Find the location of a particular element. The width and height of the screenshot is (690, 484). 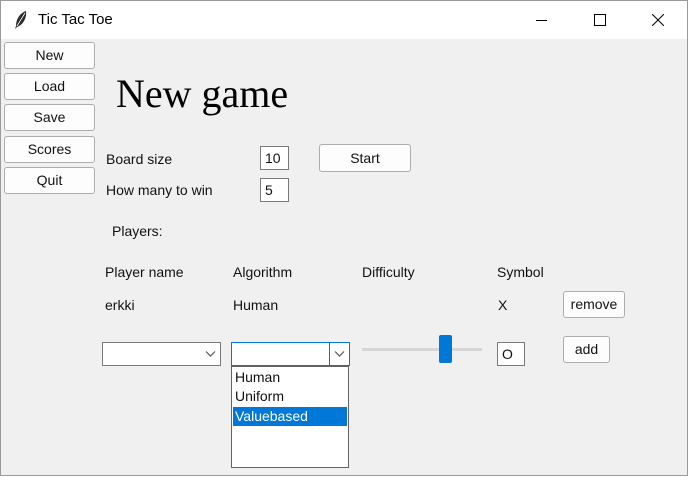

load-button: Load is located at coordinates (49, 86).